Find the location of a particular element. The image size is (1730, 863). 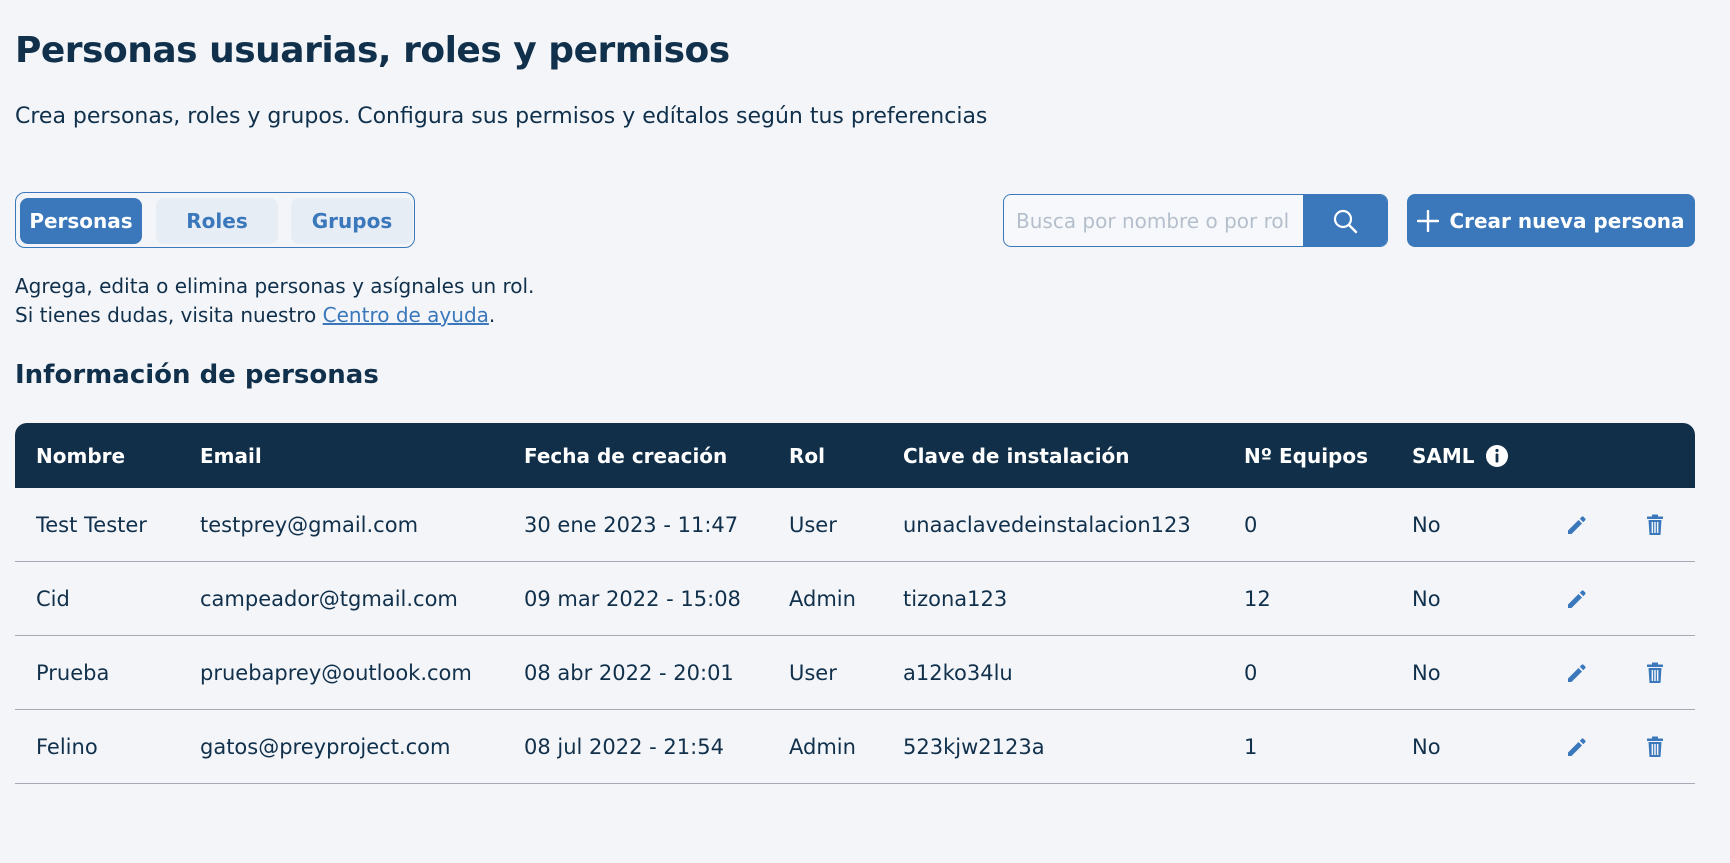

cell-date: 08 jul 2022 - 21:54 is located at coordinates (624, 746).